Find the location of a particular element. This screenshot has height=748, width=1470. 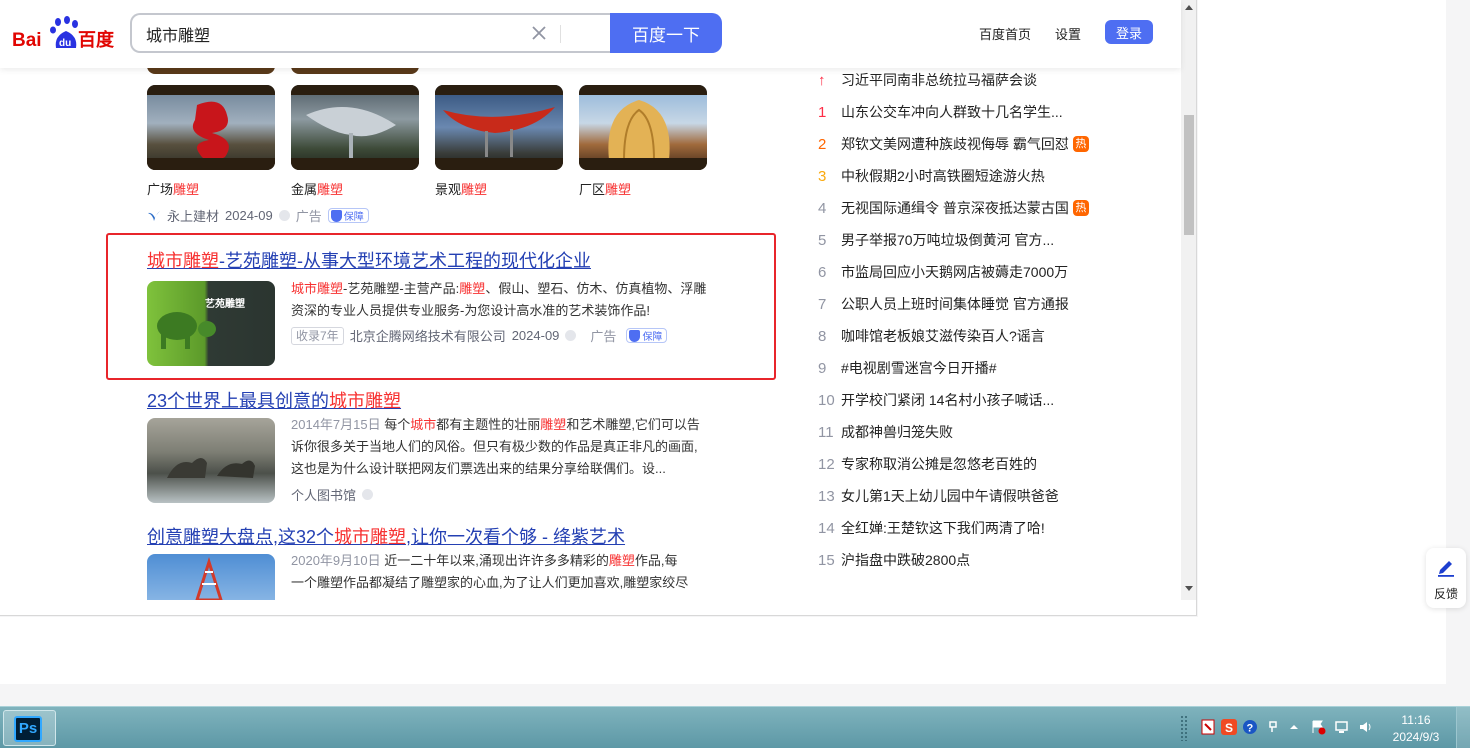

sogou-input-icon: S is located at coordinates (1229, 727).